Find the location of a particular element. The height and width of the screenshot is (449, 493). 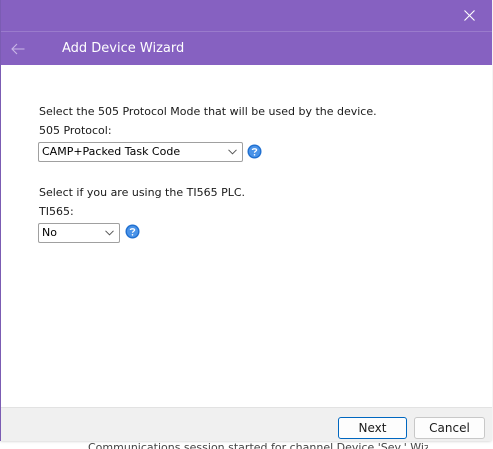

close-icon is located at coordinates (469, 15).